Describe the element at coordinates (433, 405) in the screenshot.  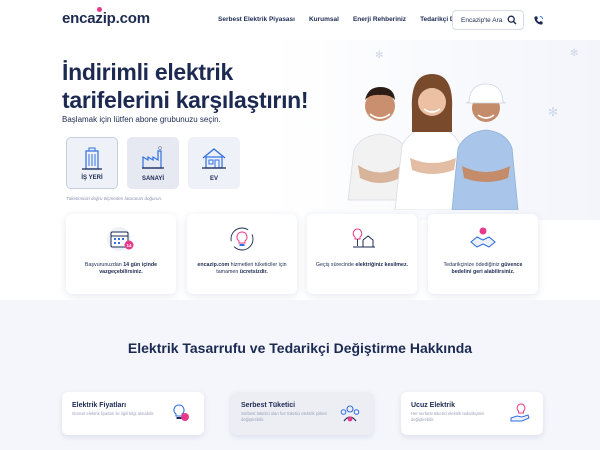
I see `info-card-title: Ucuz Elektrik` at that location.